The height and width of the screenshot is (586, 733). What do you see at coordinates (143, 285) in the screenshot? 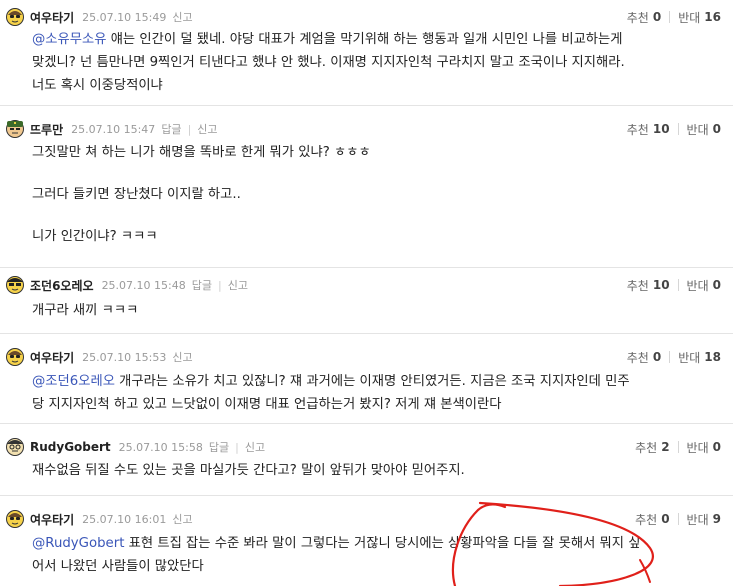
I see `comment-date: 25.07.10 15:48` at bounding box center [143, 285].